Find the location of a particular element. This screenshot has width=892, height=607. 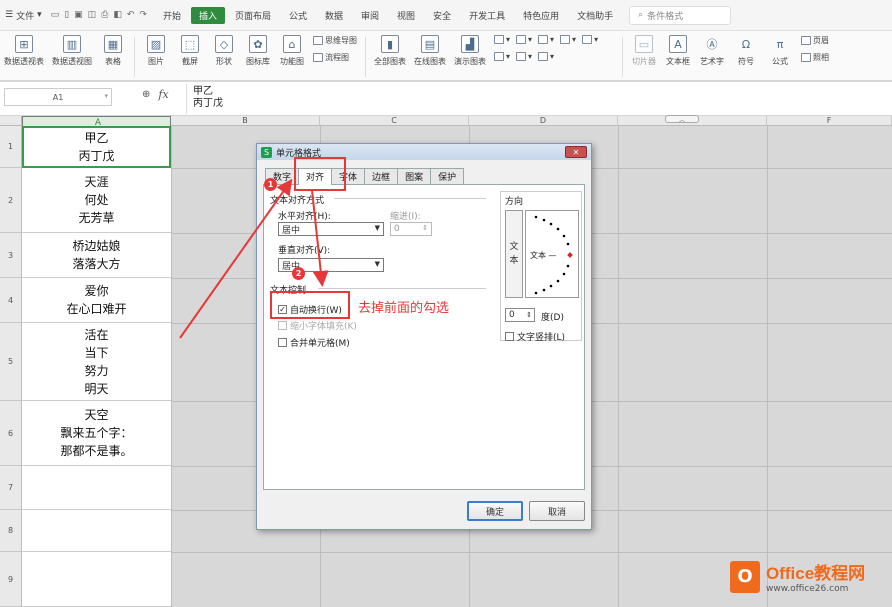

watermark: O Office教程网 www.office26.com is located at coordinates (797, 576).